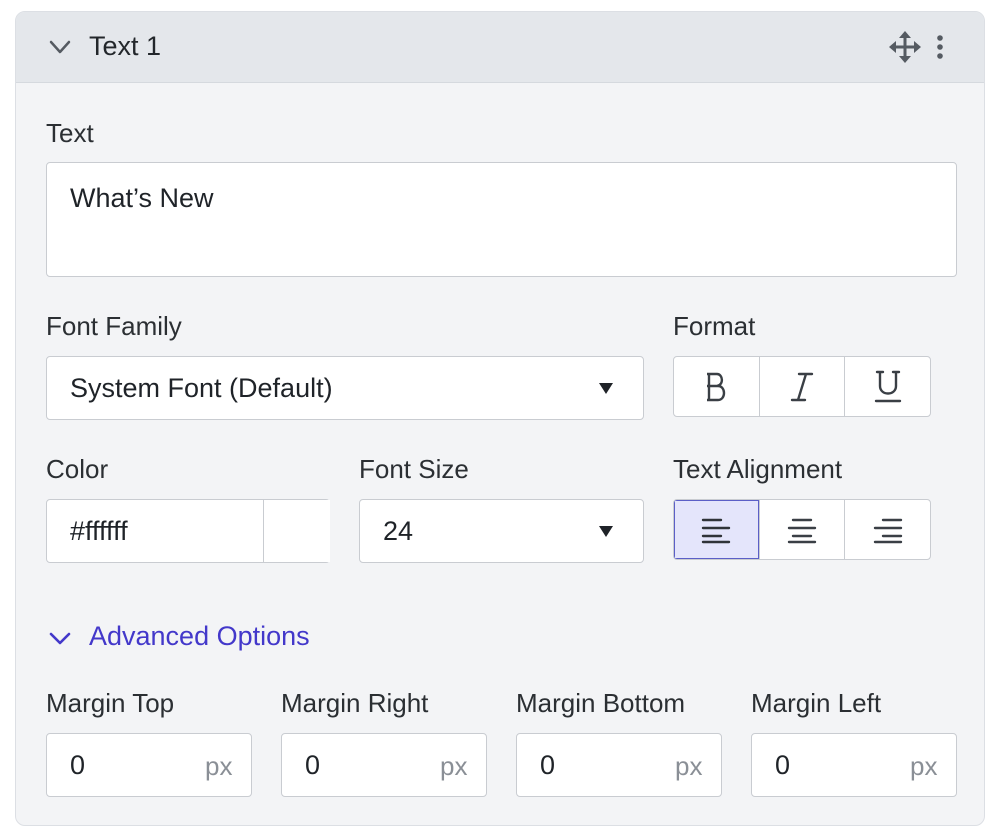 The image size is (1004, 836). What do you see at coordinates (77, 469) in the screenshot?
I see `color-label: Color` at bounding box center [77, 469].